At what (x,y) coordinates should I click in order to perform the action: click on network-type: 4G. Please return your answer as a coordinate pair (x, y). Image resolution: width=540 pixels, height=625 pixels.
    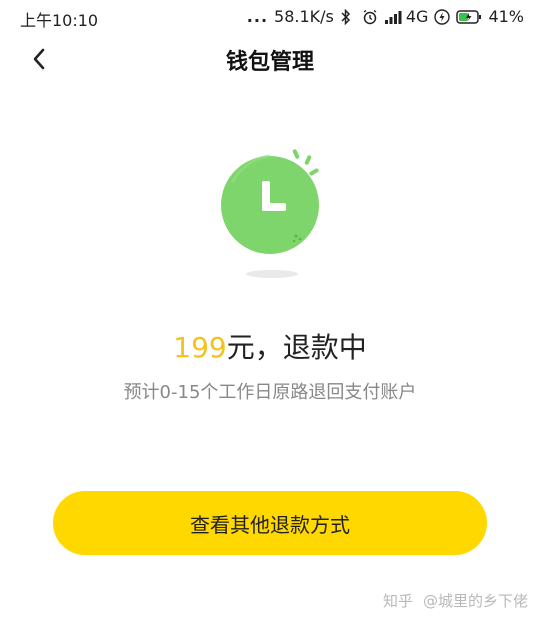
    Looking at the image, I should click on (417, 16).